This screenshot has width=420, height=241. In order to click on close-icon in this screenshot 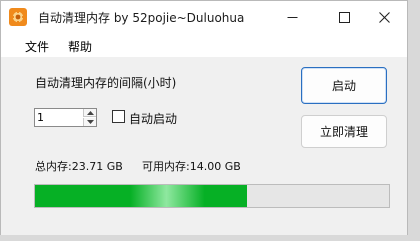, I will do `click(384, 17)`.